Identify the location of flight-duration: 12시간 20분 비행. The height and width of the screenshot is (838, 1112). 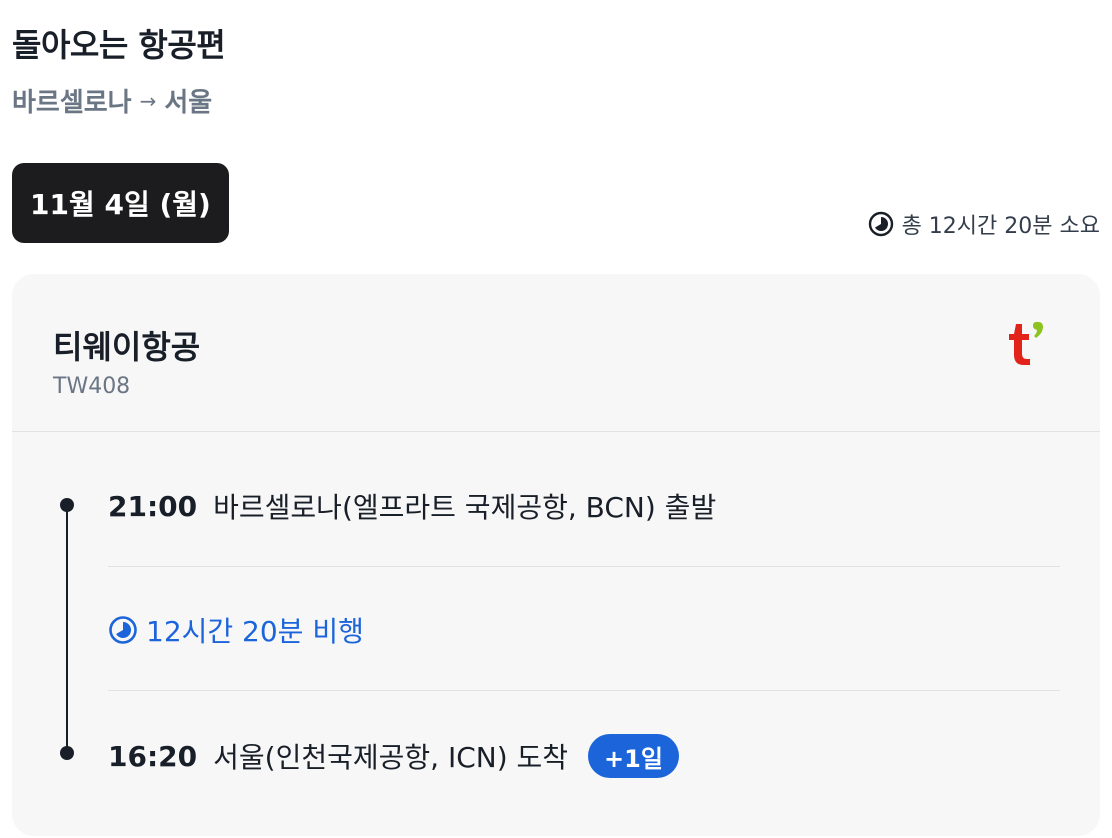
(236, 630).